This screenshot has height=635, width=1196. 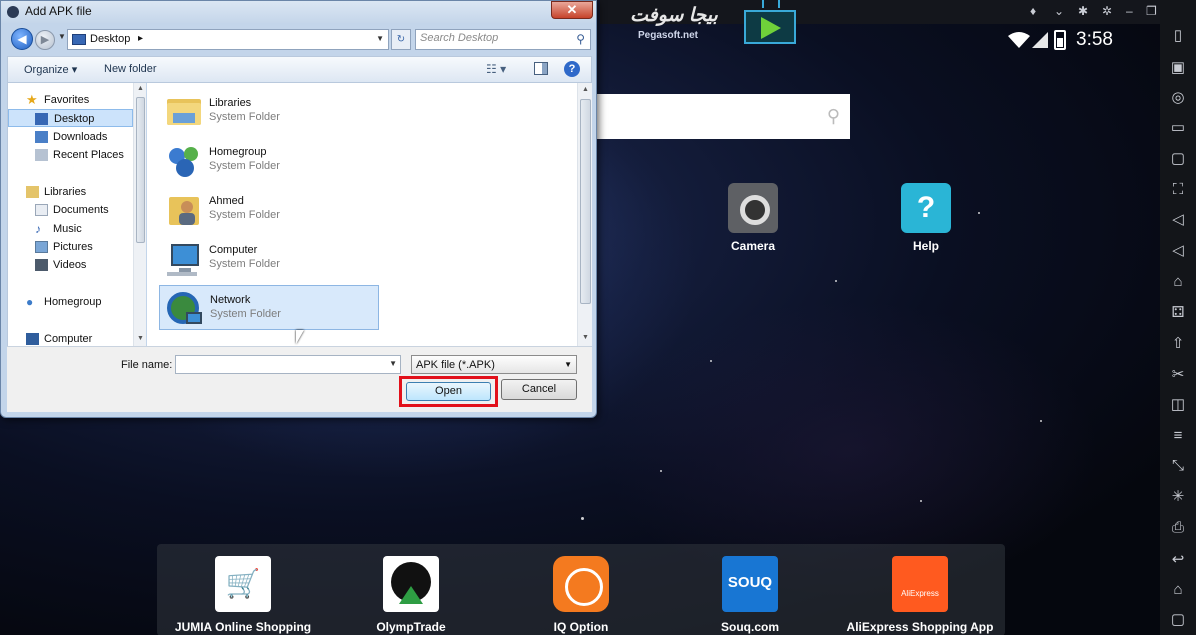 What do you see at coordinates (70, 100) in the screenshot?
I see `nav-item-favorites: ★ Favorites` at bounding box center [70, 100].